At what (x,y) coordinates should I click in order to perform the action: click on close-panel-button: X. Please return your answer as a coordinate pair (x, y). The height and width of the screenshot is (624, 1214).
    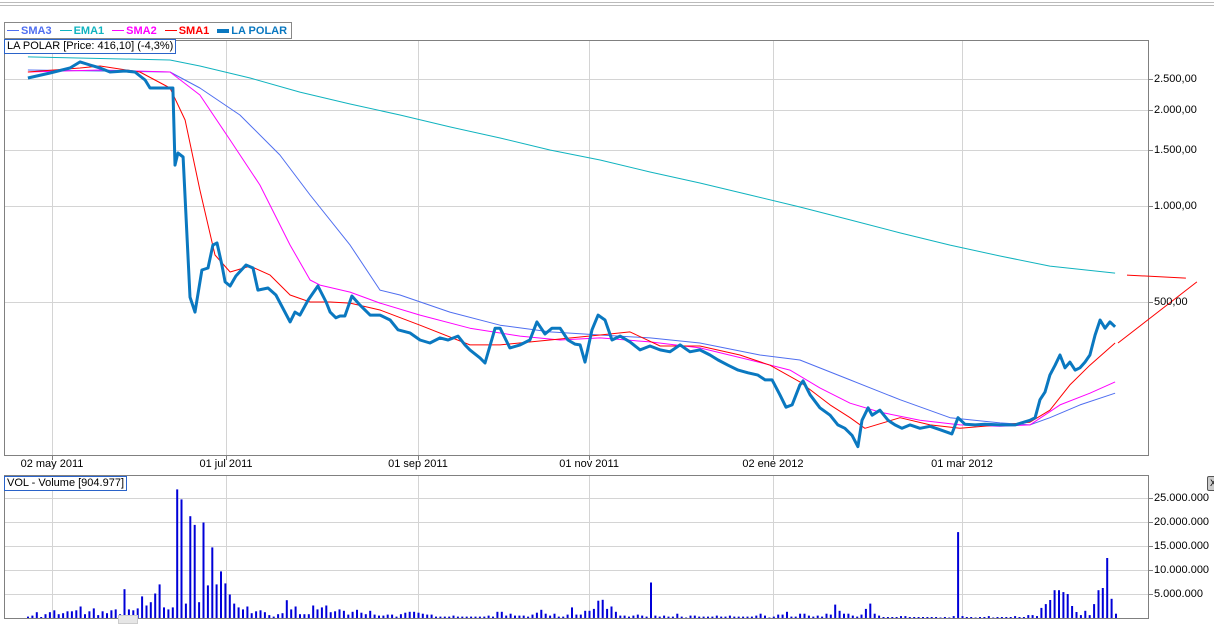
    Looking at the image, I should click on (1210, 483).